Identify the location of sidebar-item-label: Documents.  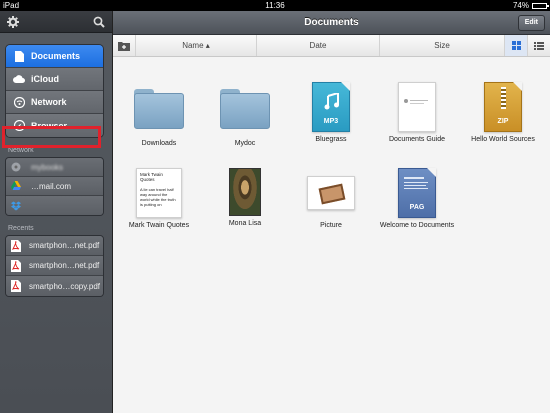
(56, 56).